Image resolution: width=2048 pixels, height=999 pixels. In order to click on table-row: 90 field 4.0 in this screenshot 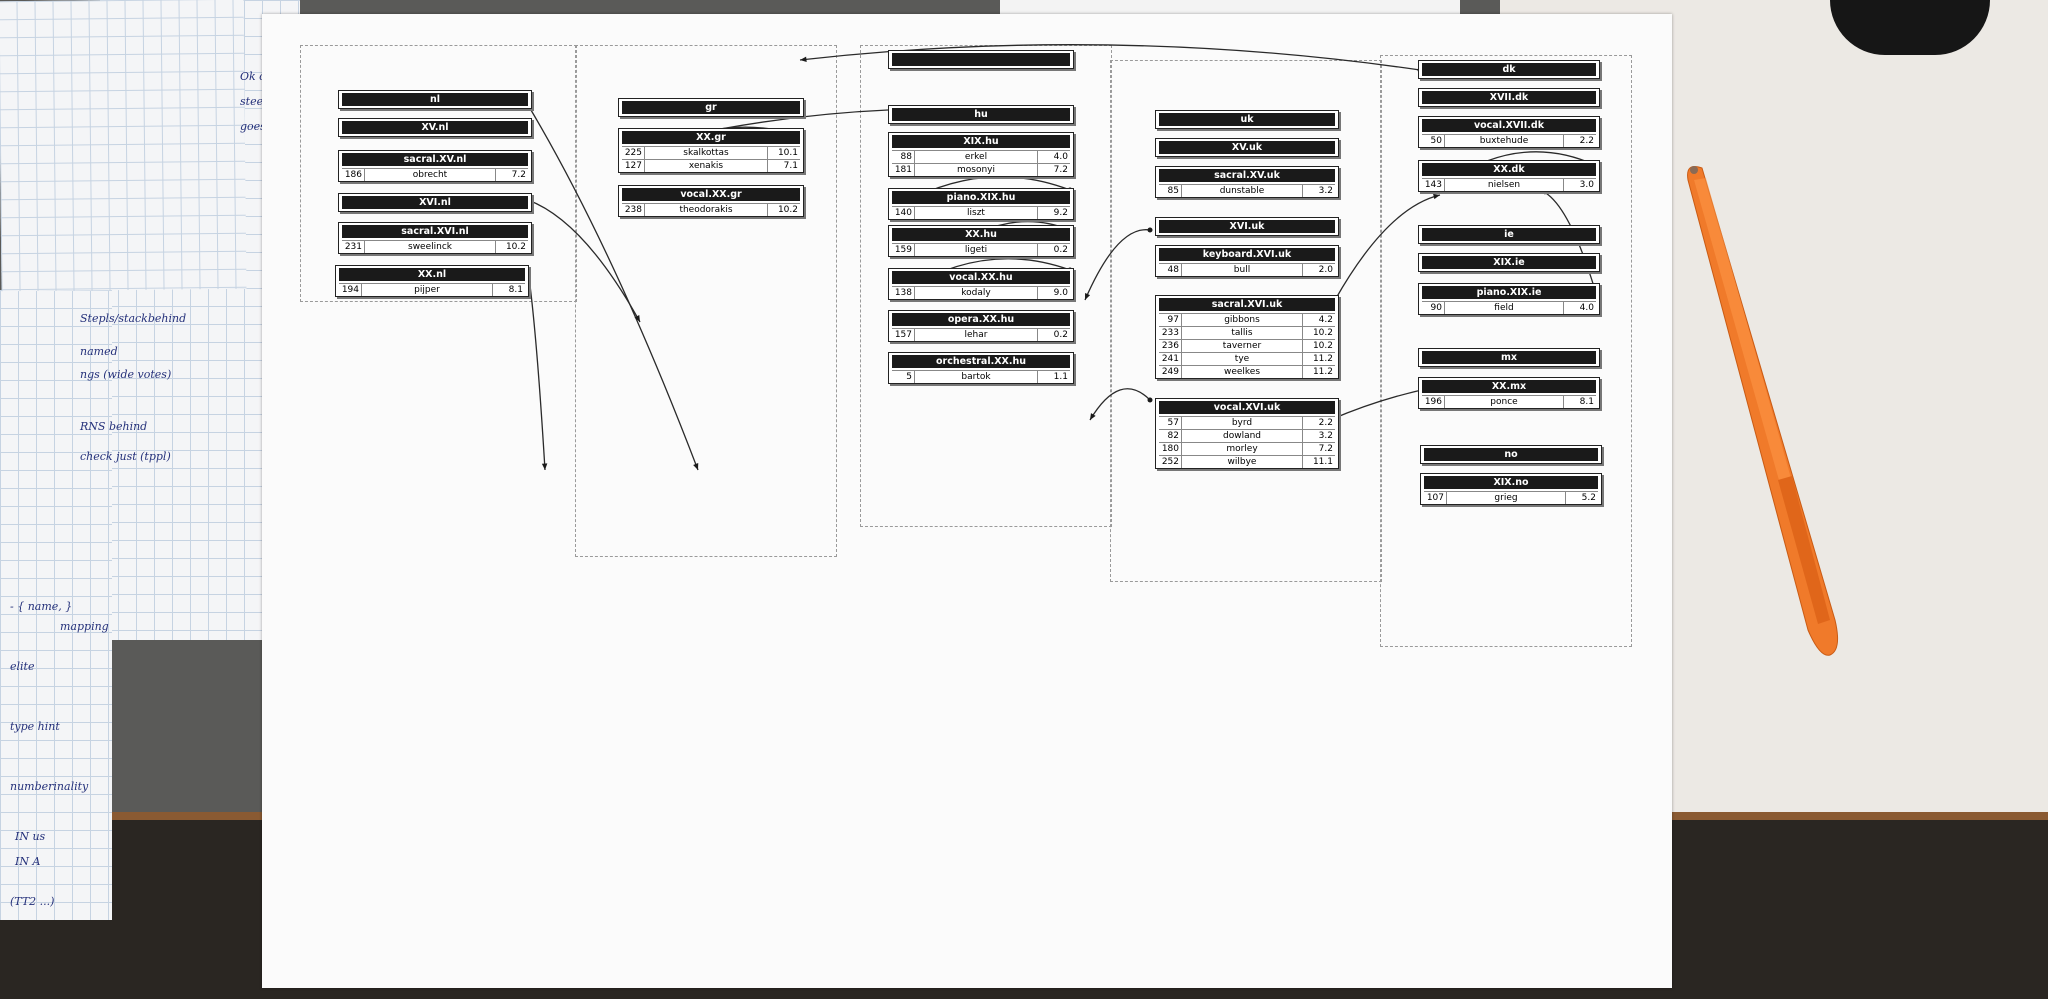, I will do `click(1509, 307)`.